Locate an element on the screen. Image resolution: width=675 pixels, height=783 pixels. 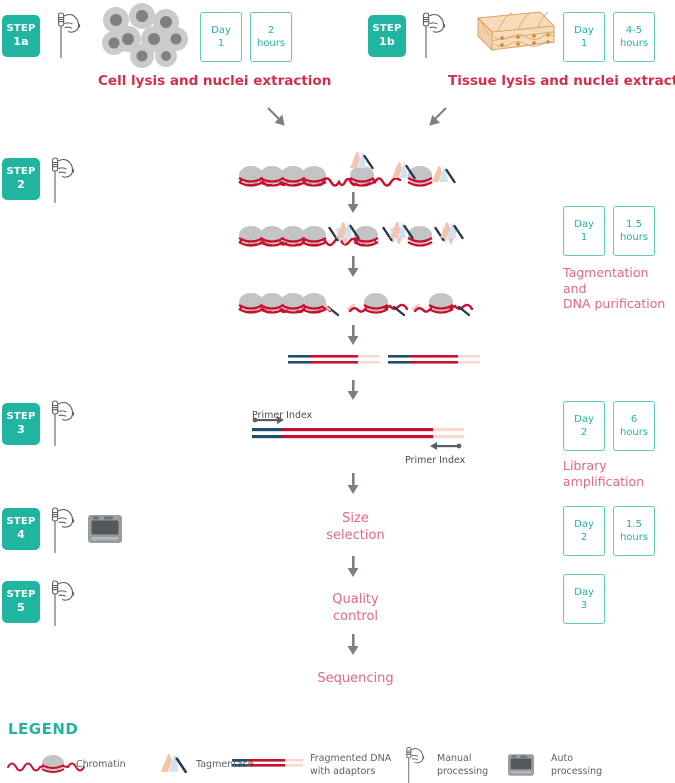
side-label-step2: Tagmentation and DNA purification is located at coordinates (614, 288).